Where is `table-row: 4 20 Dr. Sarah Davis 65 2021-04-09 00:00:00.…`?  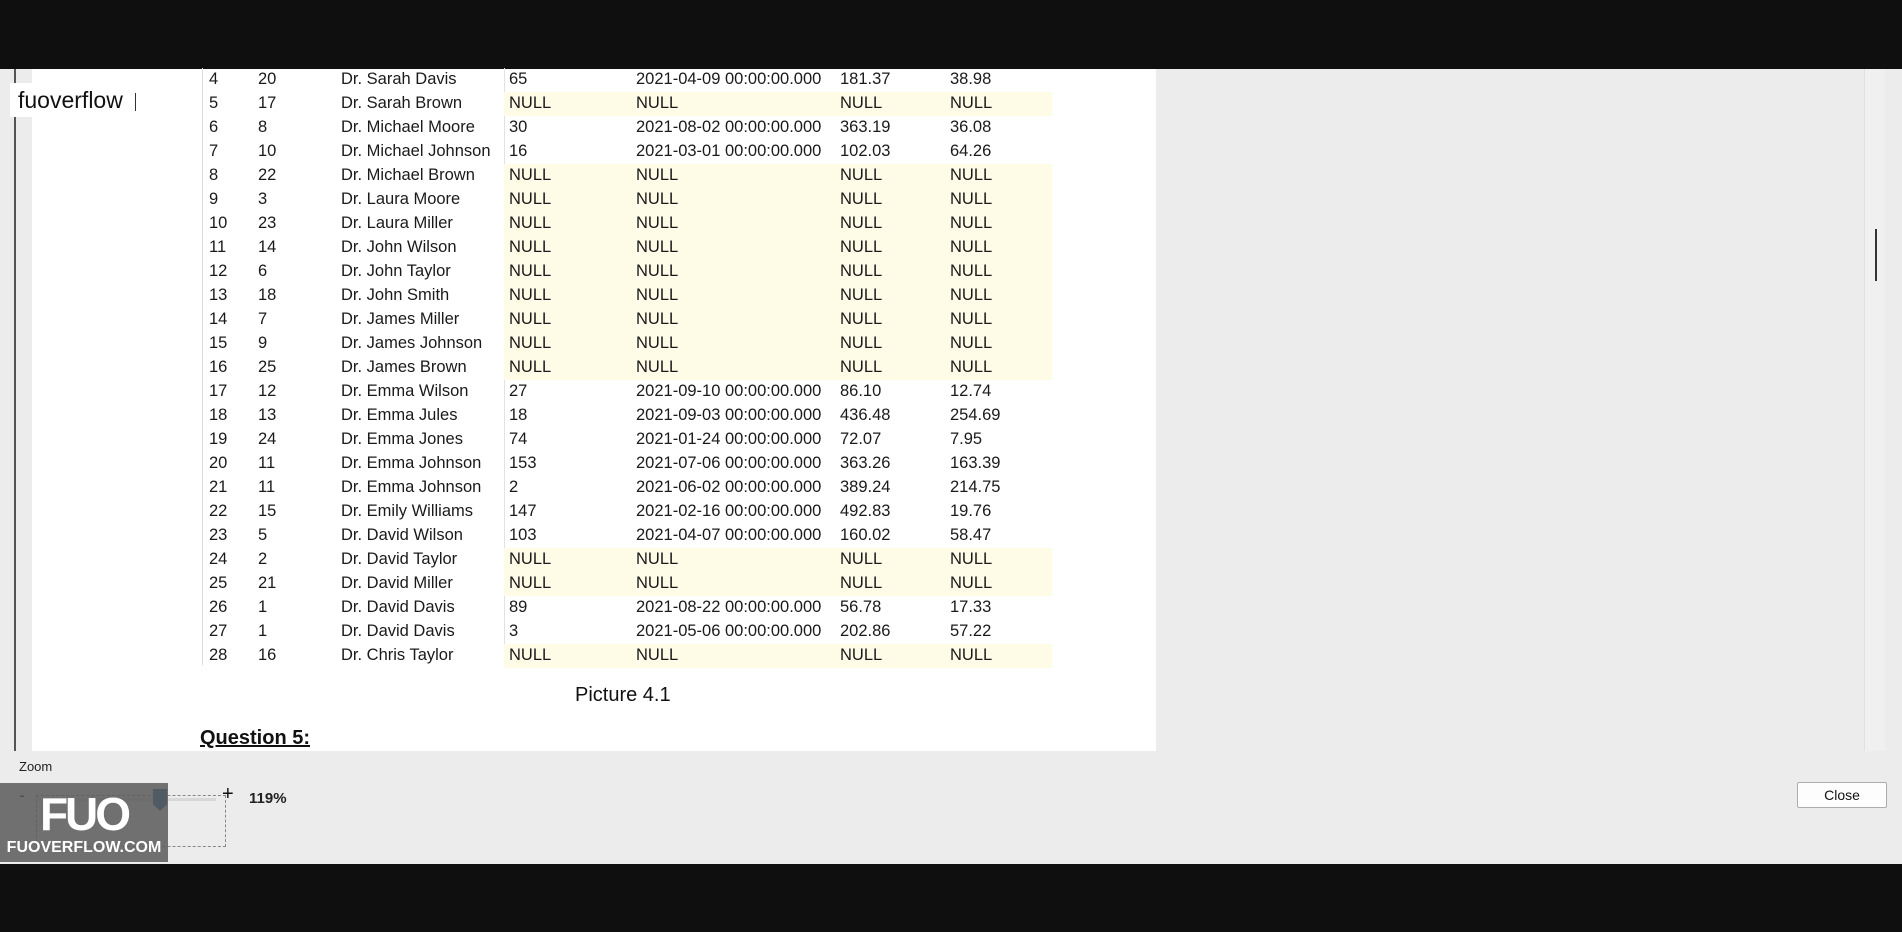
table-row: 4 20 Dr. Sarah Davis 65 2021-04-09 00:00:00.… is located at coordinates (628, 80).